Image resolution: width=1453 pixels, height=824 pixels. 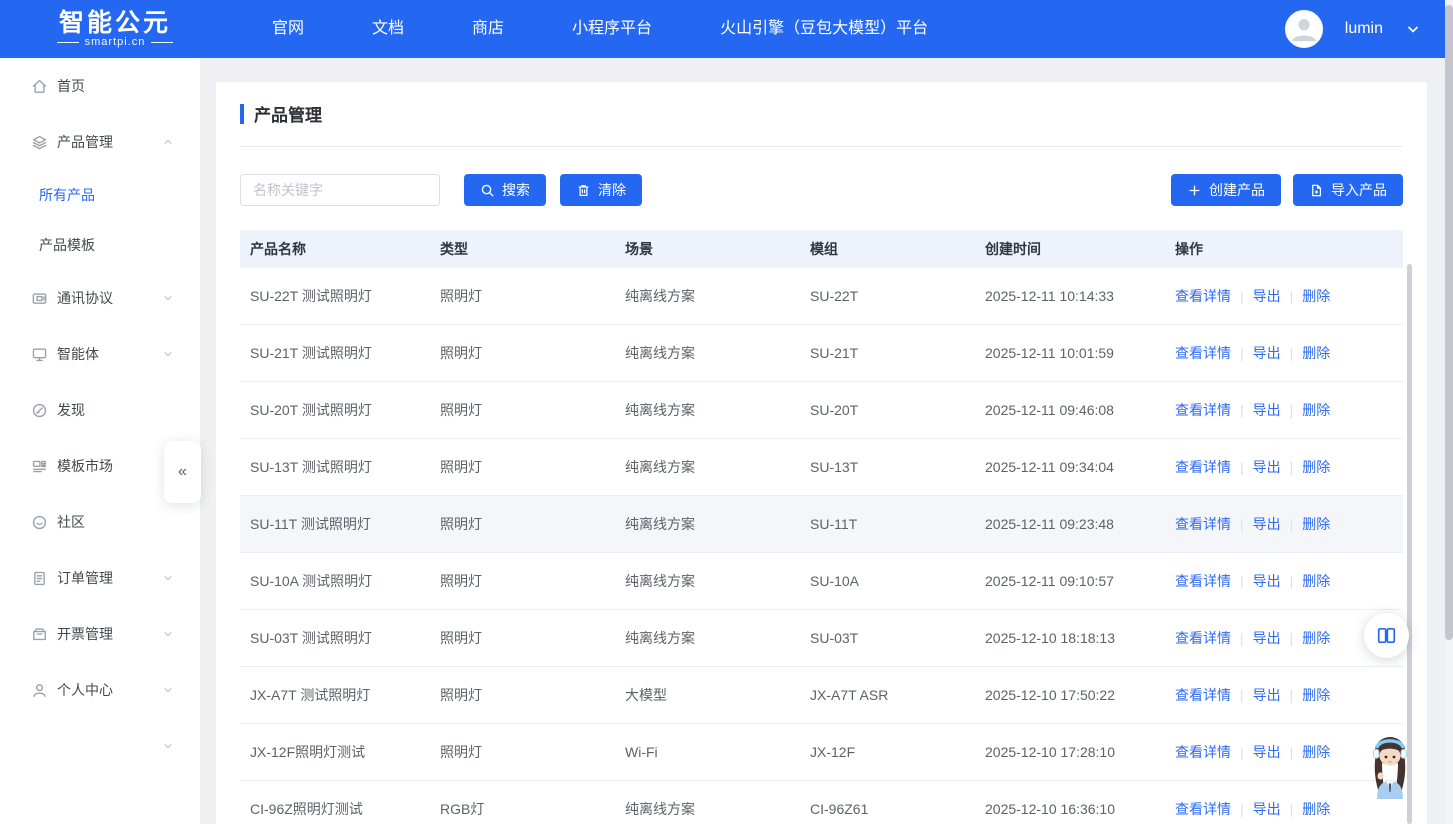 What do you see at coordinates (834, 467) in the screenshot?
I see `cell-module: SU-13T` at bounding box center [834, 467].